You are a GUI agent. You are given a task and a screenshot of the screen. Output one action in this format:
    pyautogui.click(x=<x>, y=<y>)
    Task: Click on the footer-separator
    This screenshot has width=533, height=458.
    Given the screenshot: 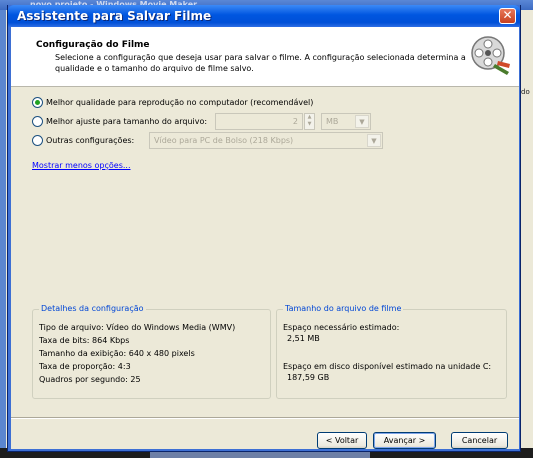 What is the action you would take?
    pyautogui.click(x=265, y=418)
    